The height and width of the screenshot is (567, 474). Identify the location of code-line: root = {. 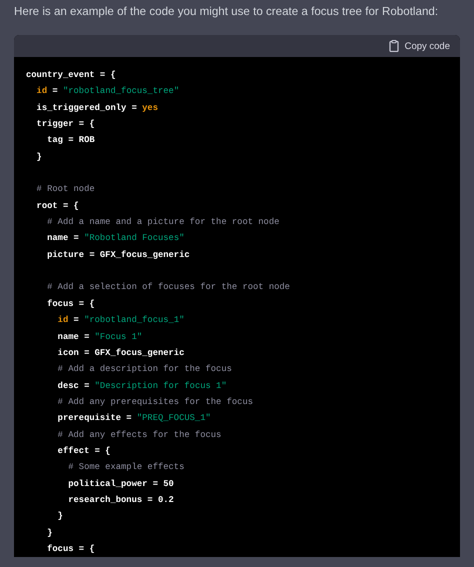
(57, 206).